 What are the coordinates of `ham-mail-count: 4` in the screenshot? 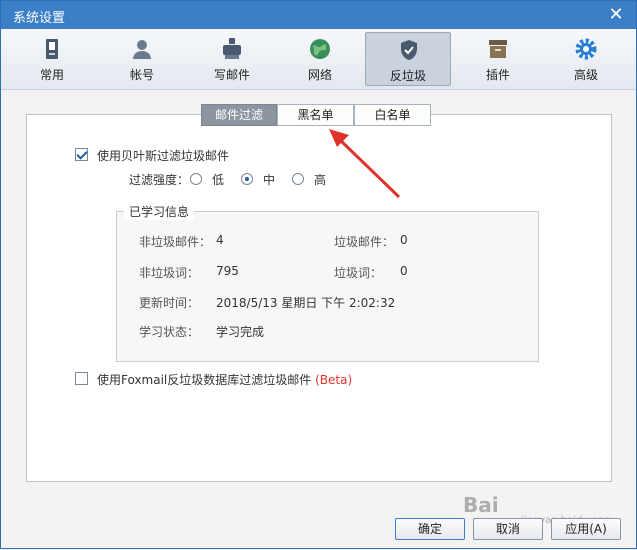 It's located at (220, 240).